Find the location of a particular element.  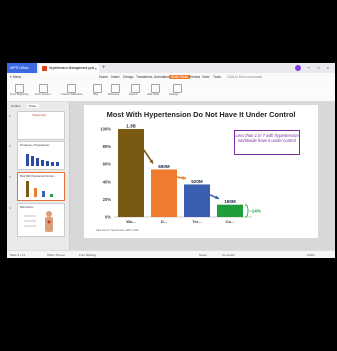

y-tick-label: 0% is located at coordinates (108, 217).